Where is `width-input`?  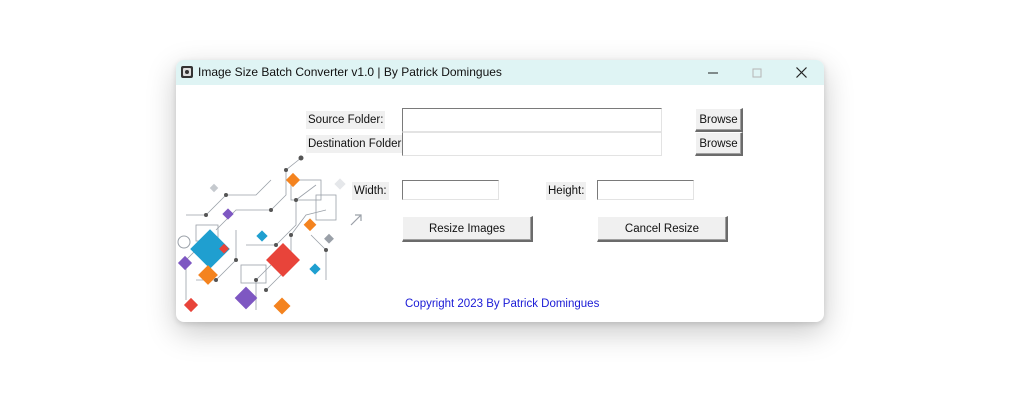 width-input is located at coordinates (450, 190).